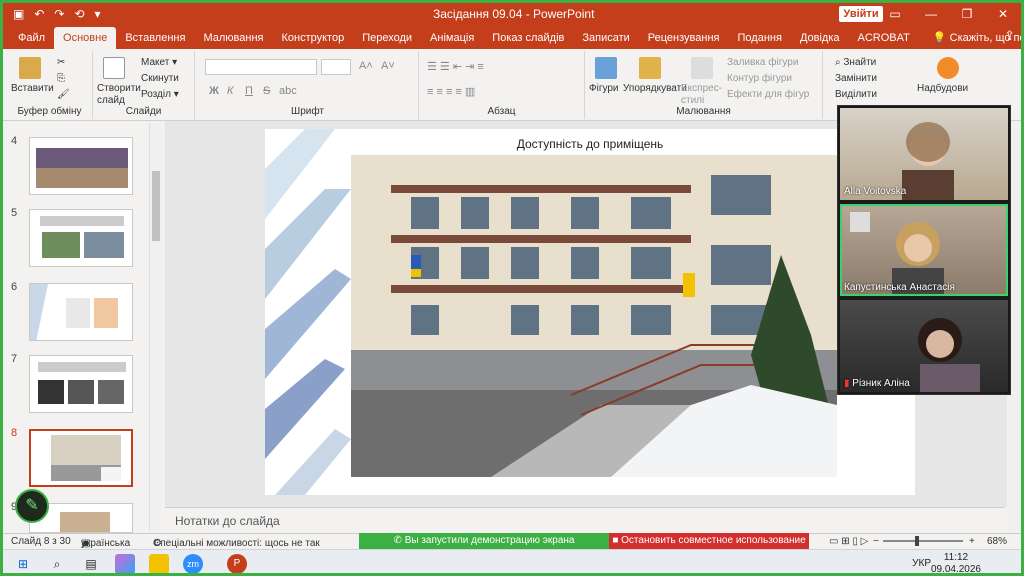  What do you see at coordinates (501, 111) in the screenshot?
I see `paragraph-label: Абзац` at bounding box center [501, 111].